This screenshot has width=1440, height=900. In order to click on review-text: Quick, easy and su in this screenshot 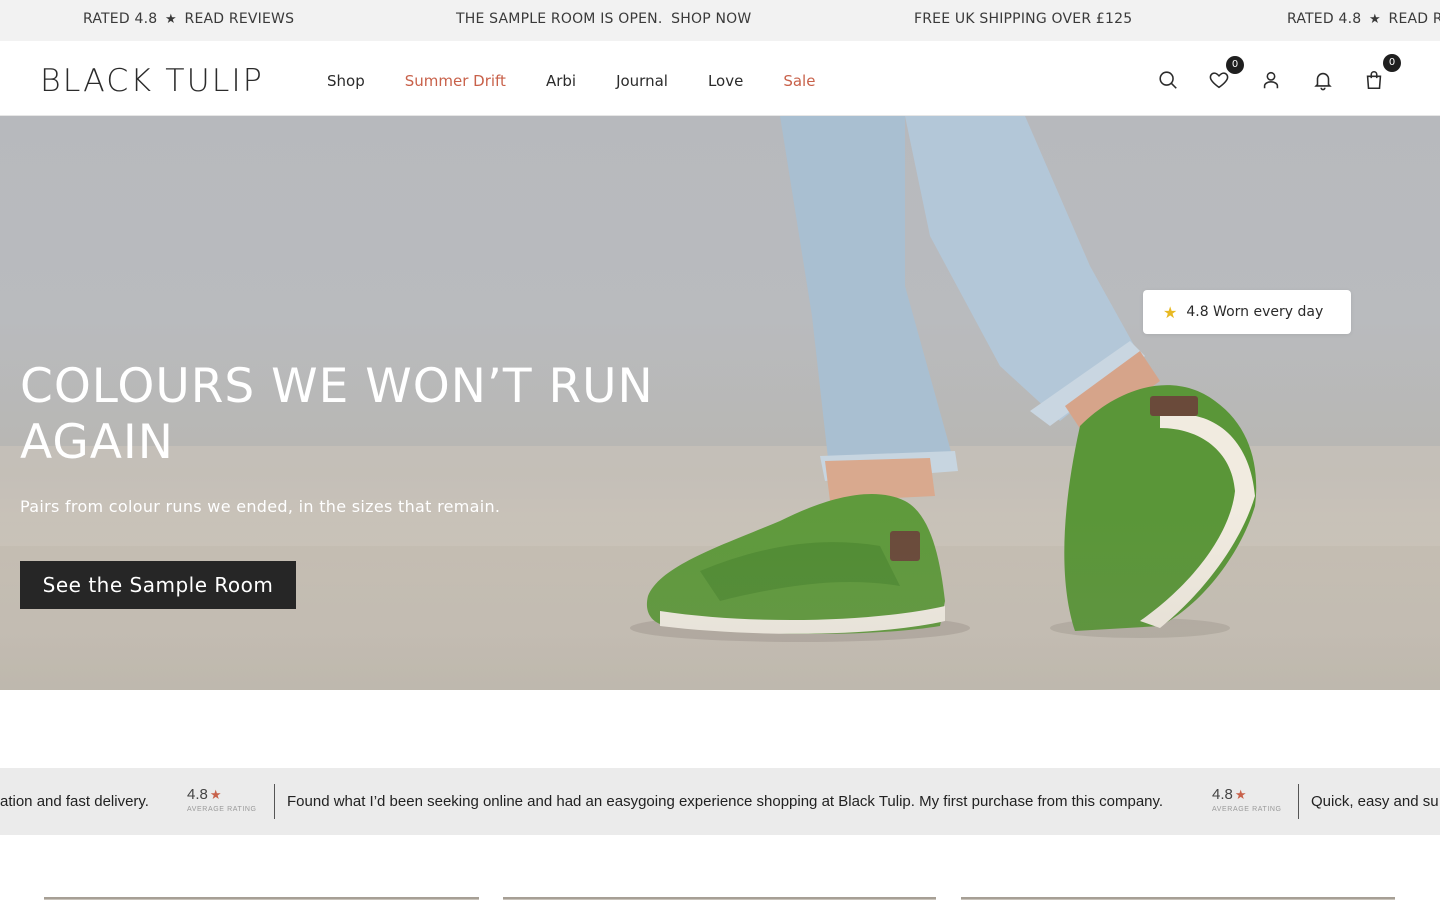, I will do `click(1375, 801)`.